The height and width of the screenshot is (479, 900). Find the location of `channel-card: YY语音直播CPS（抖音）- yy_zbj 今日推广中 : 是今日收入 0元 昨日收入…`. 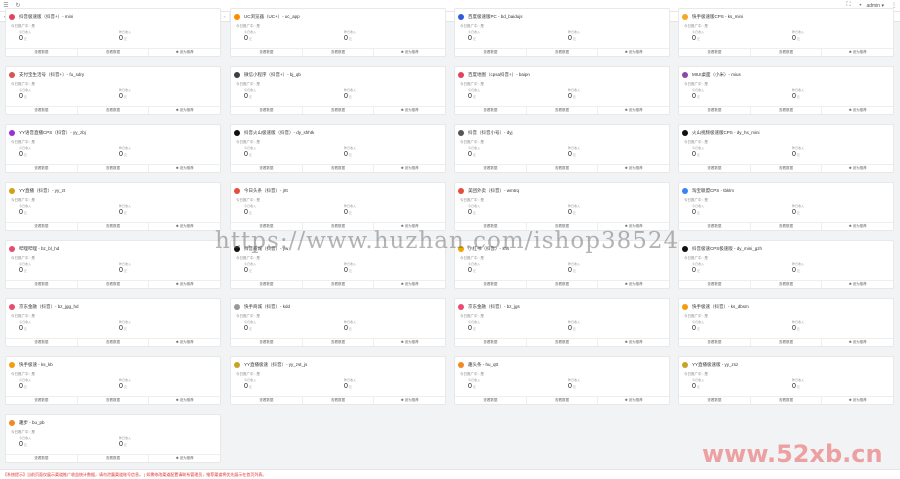

channel-card: YY语音直播CPS（抖音）- yy_zbj 今日推广中 : 是今日收入 0元 昨日收入… is located at coordinates (113, 148).